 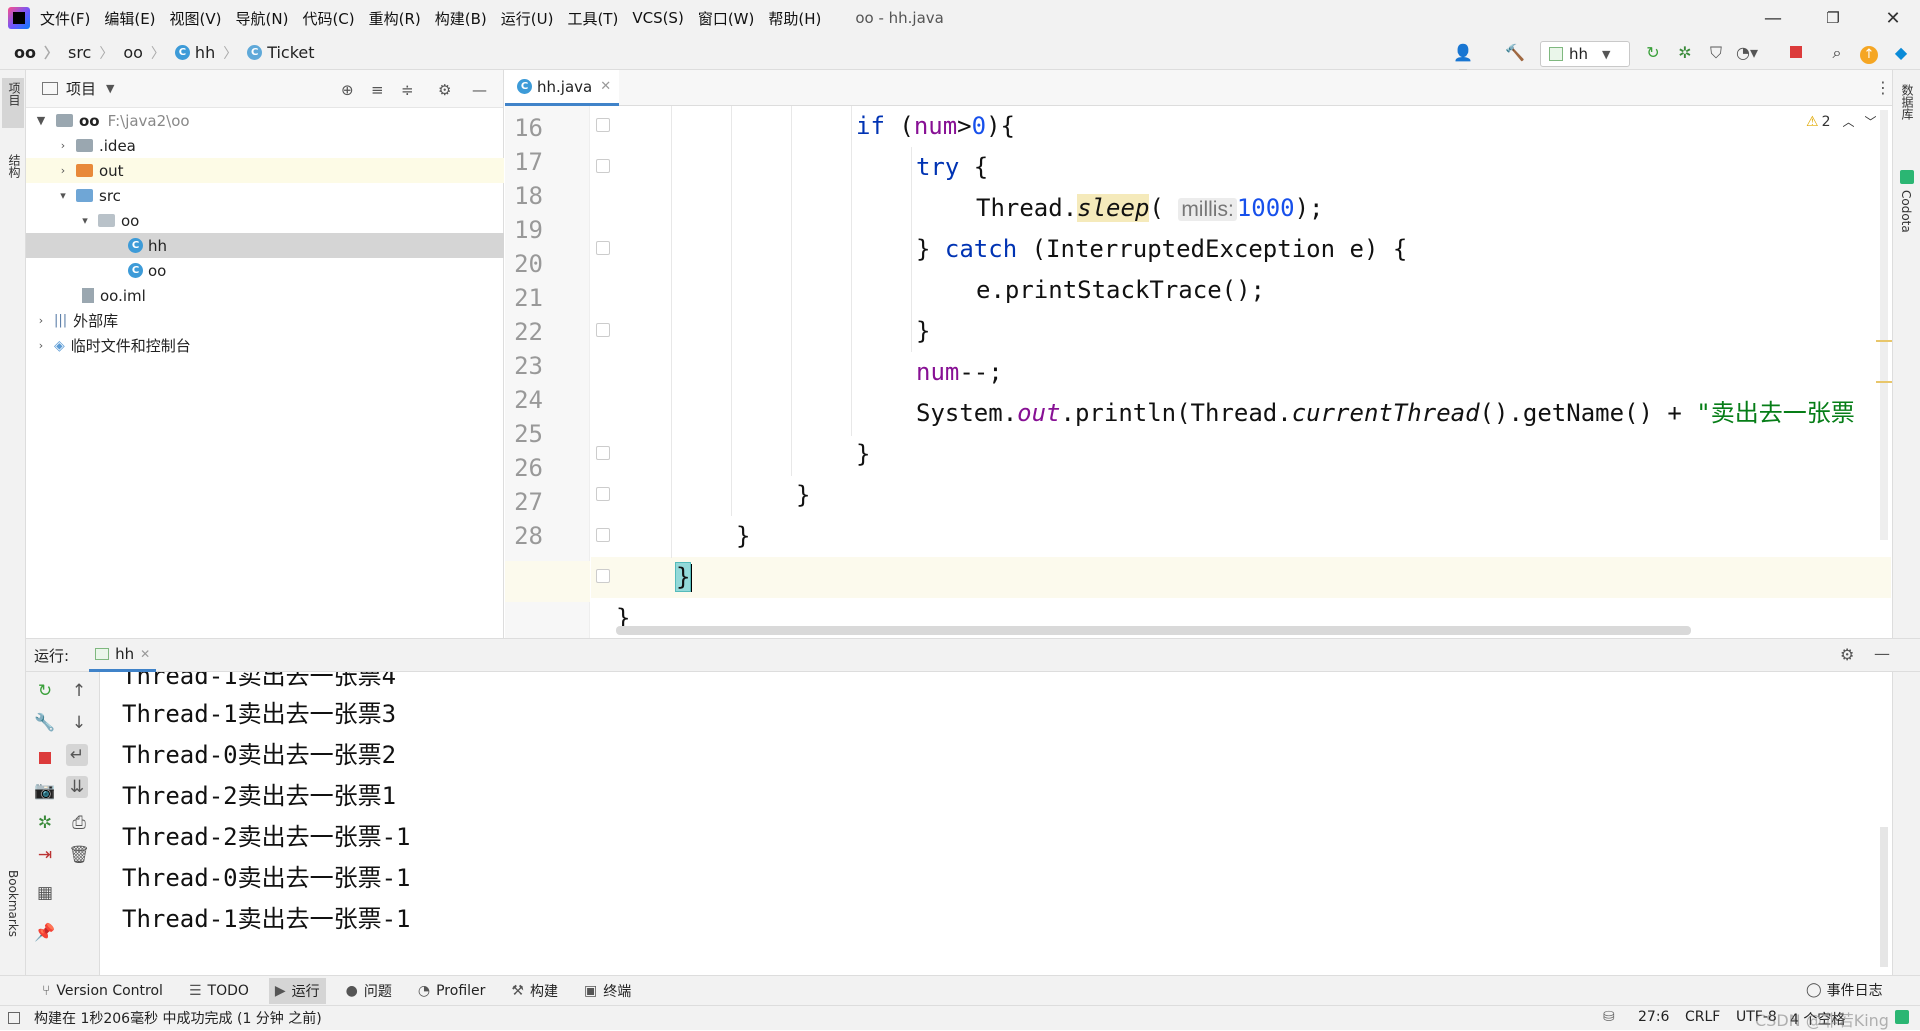 I want to click on menu-refactor: 重构(R), so click(x=395, y=18).